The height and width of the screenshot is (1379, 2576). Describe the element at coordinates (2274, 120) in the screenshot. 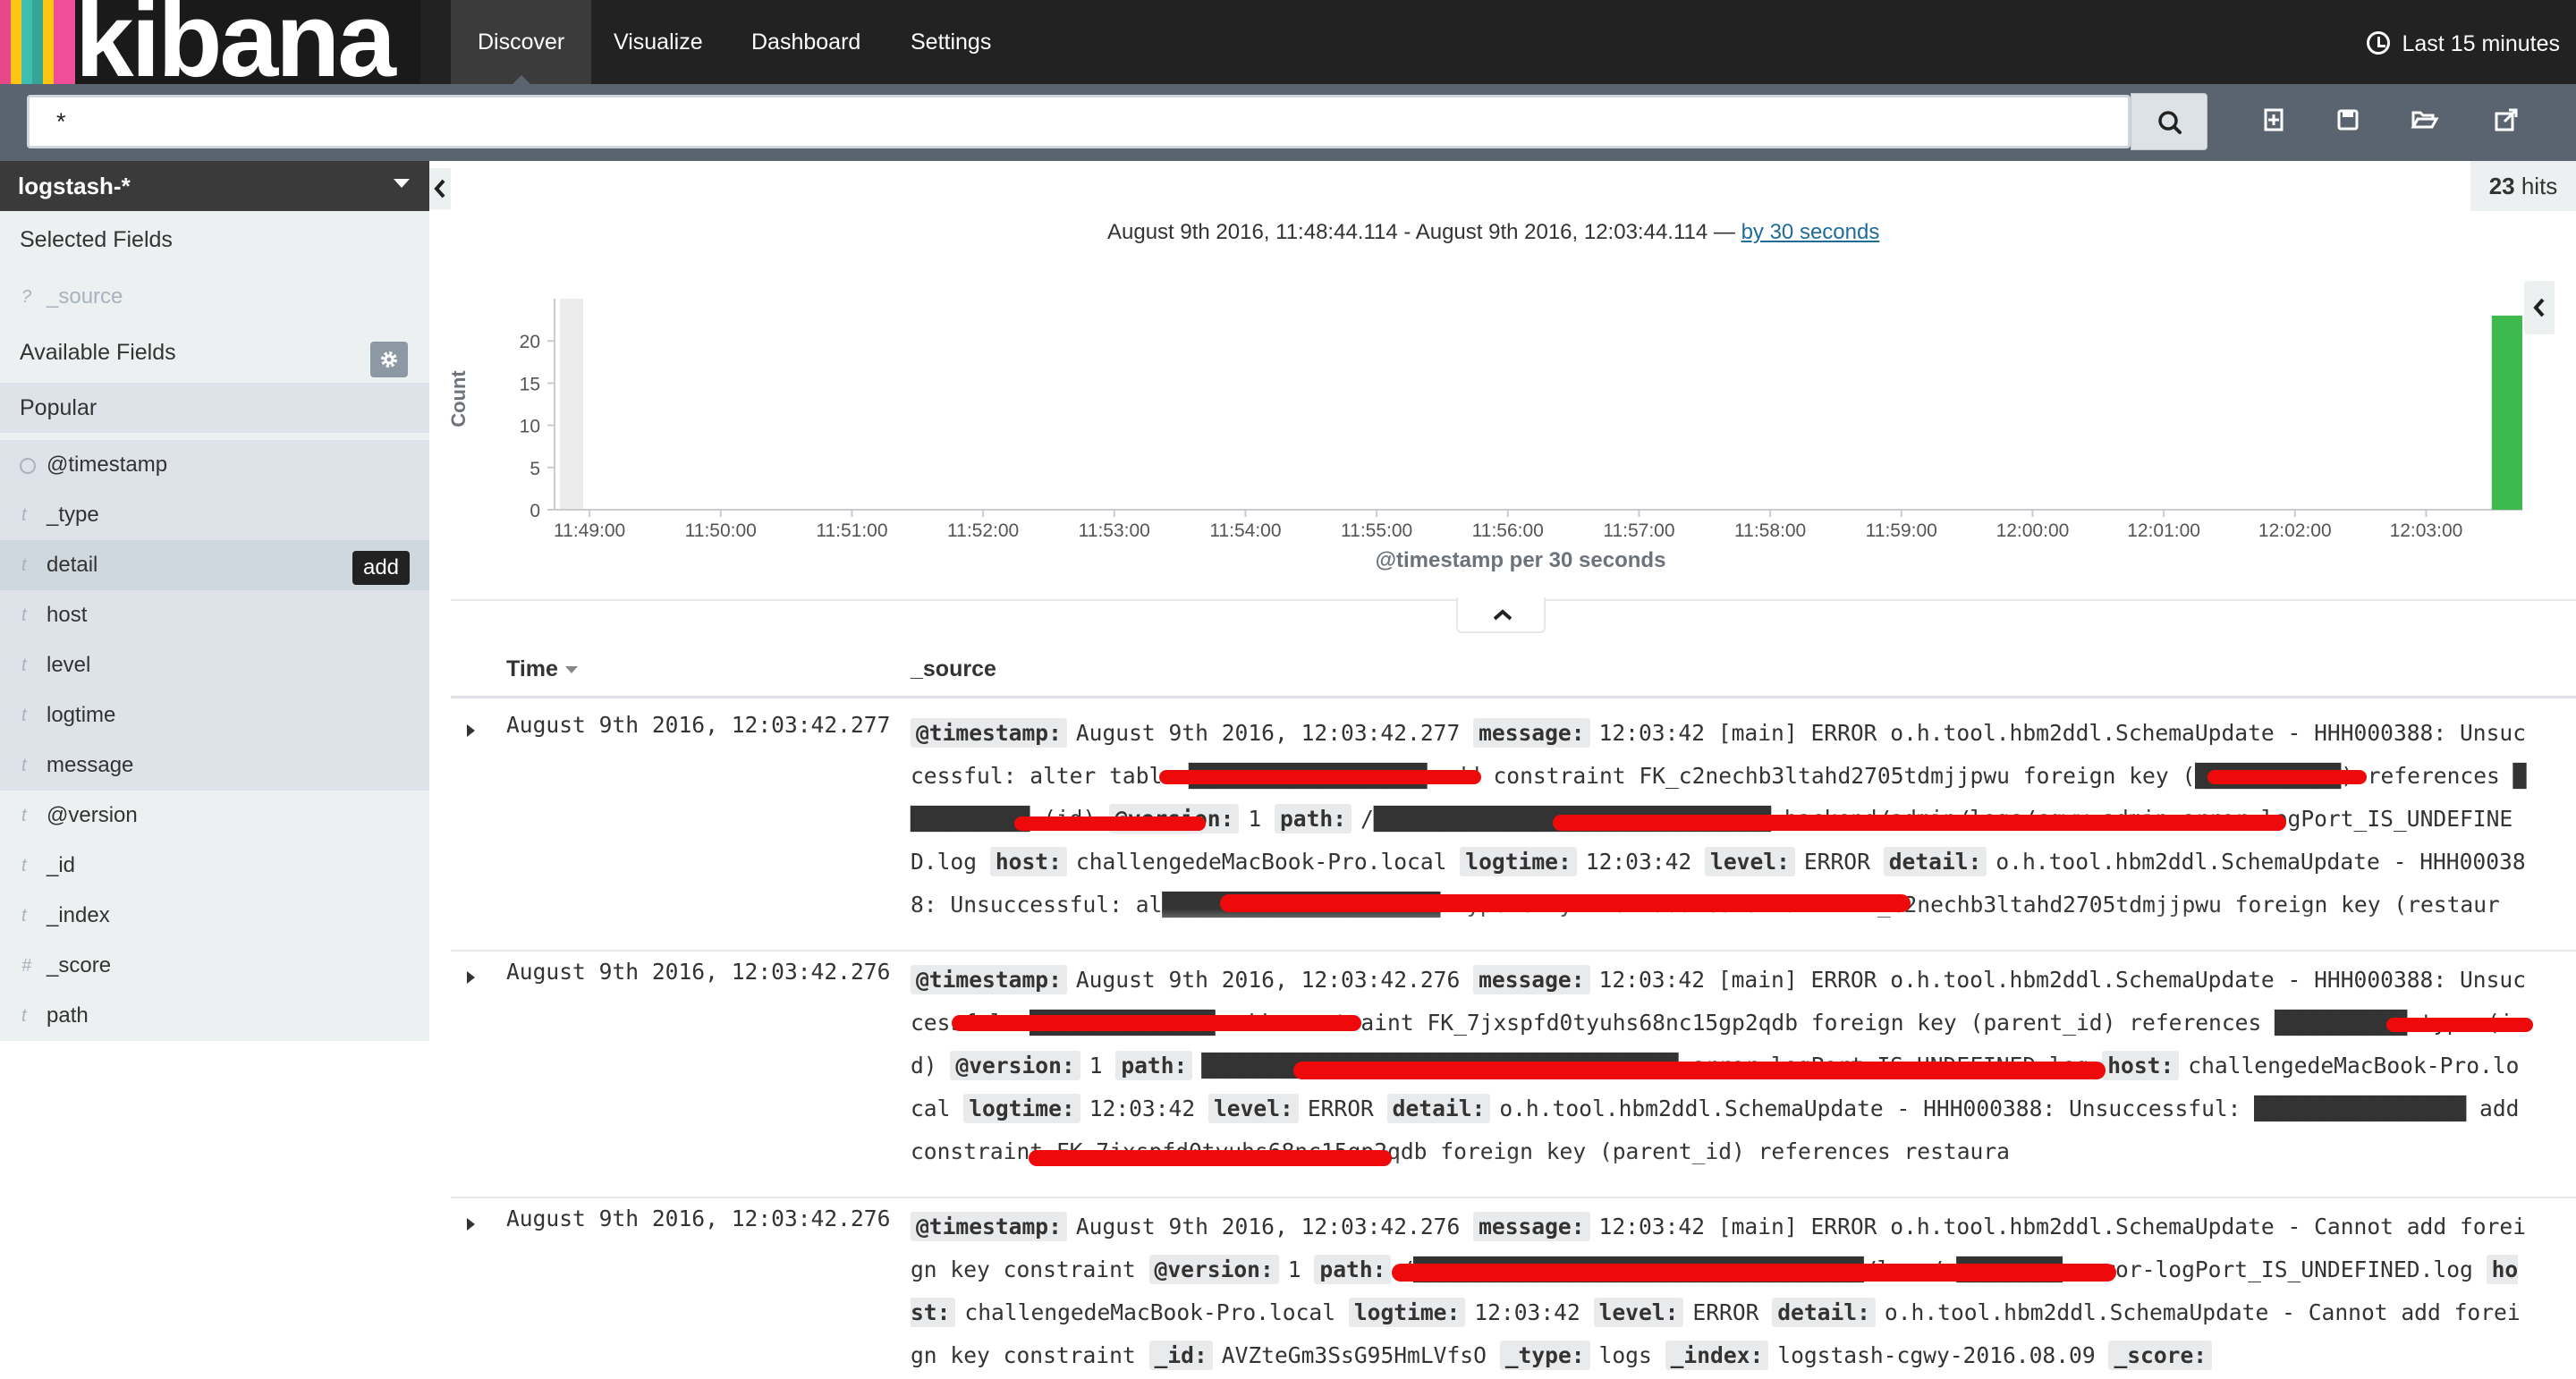

I see `new-search-button` at that location.